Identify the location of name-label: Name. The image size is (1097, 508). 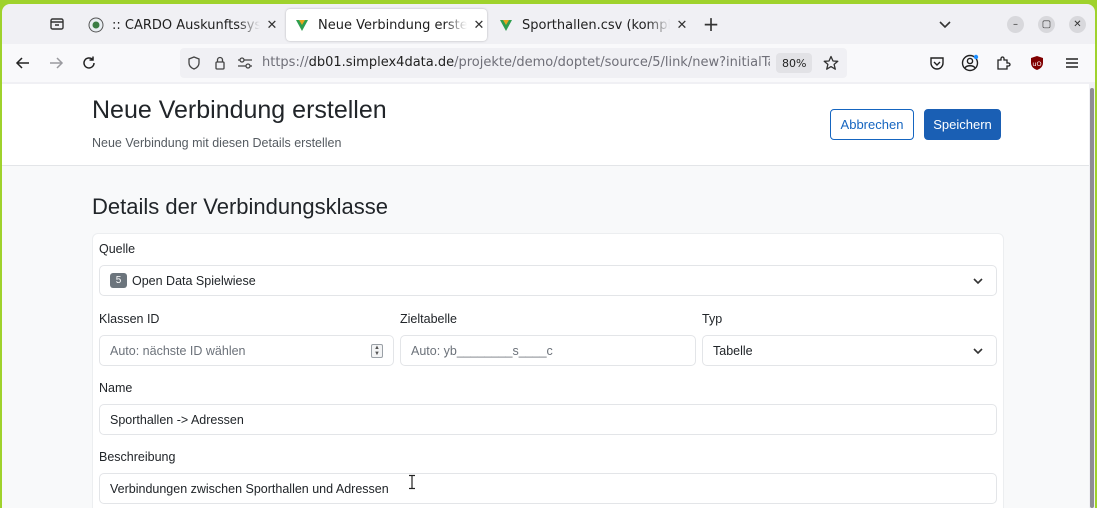
(116, 388).